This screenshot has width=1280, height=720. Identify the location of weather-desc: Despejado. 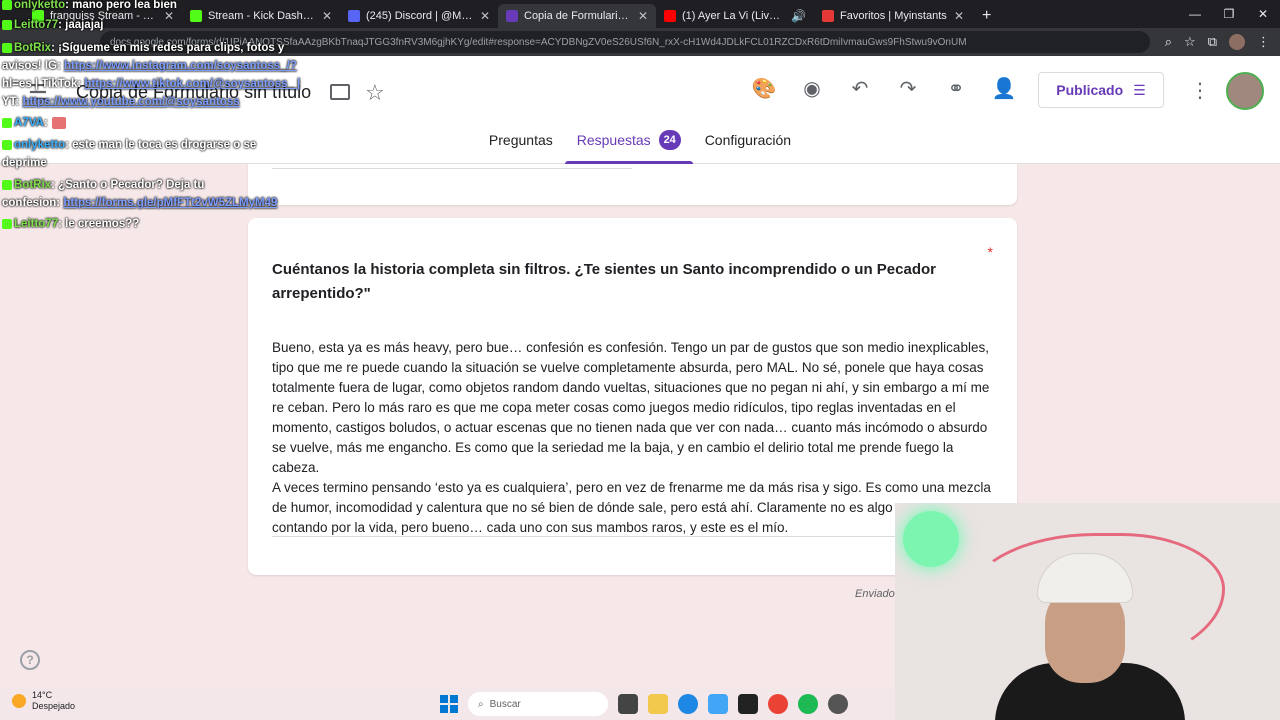
(54, 706).